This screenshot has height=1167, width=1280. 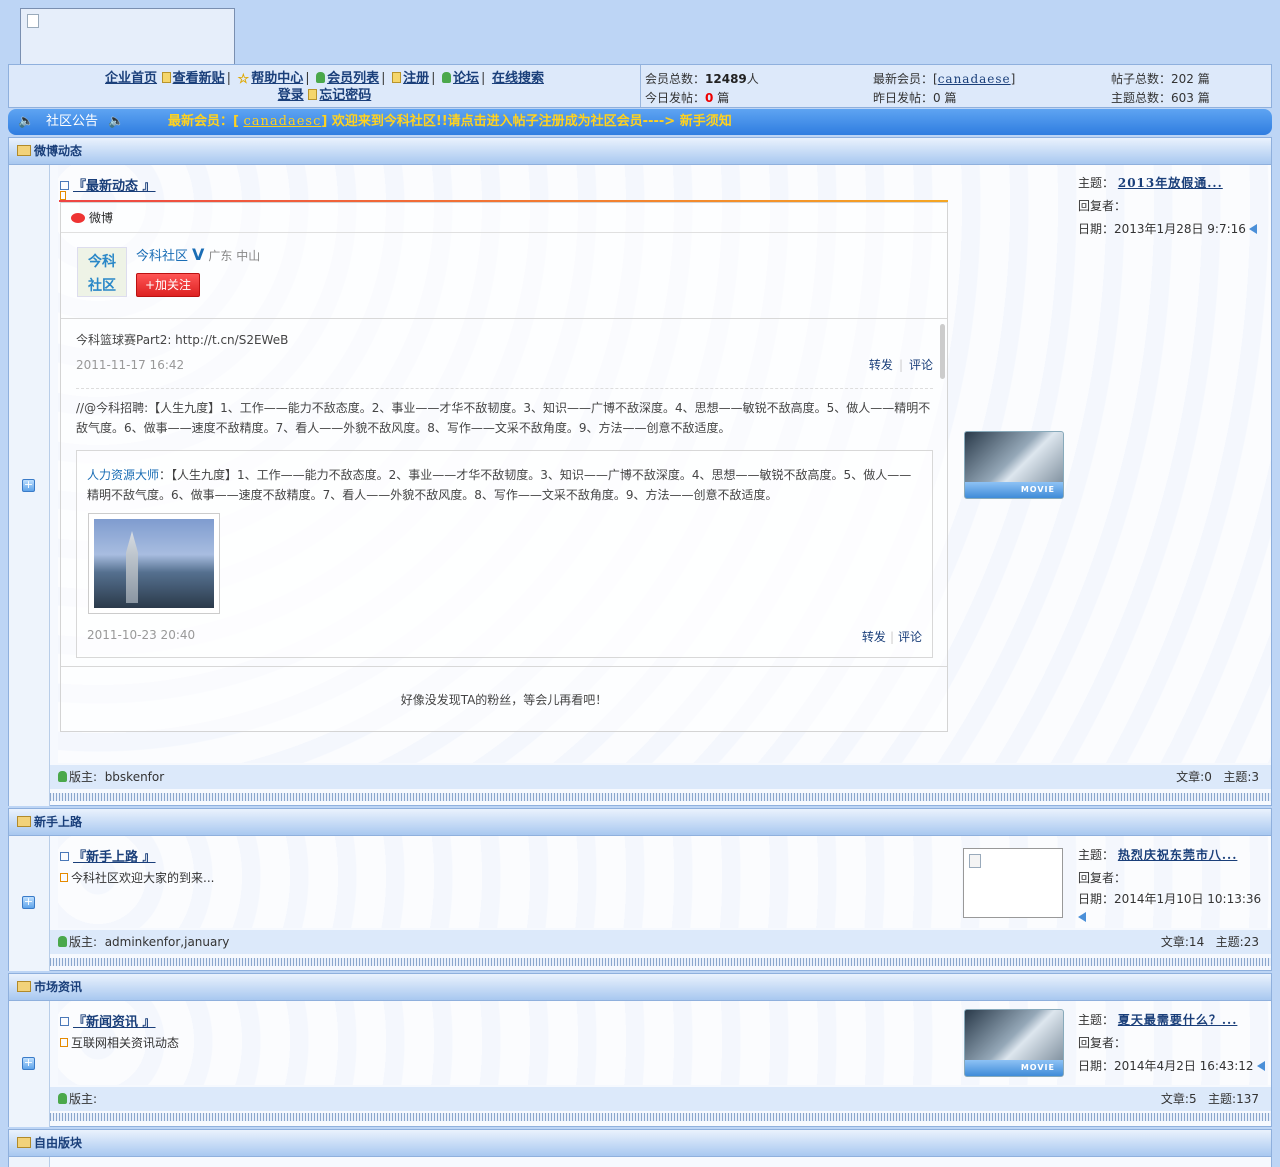 I want to click on nav-member-list: 会员列表, so click(x=353, y=78).